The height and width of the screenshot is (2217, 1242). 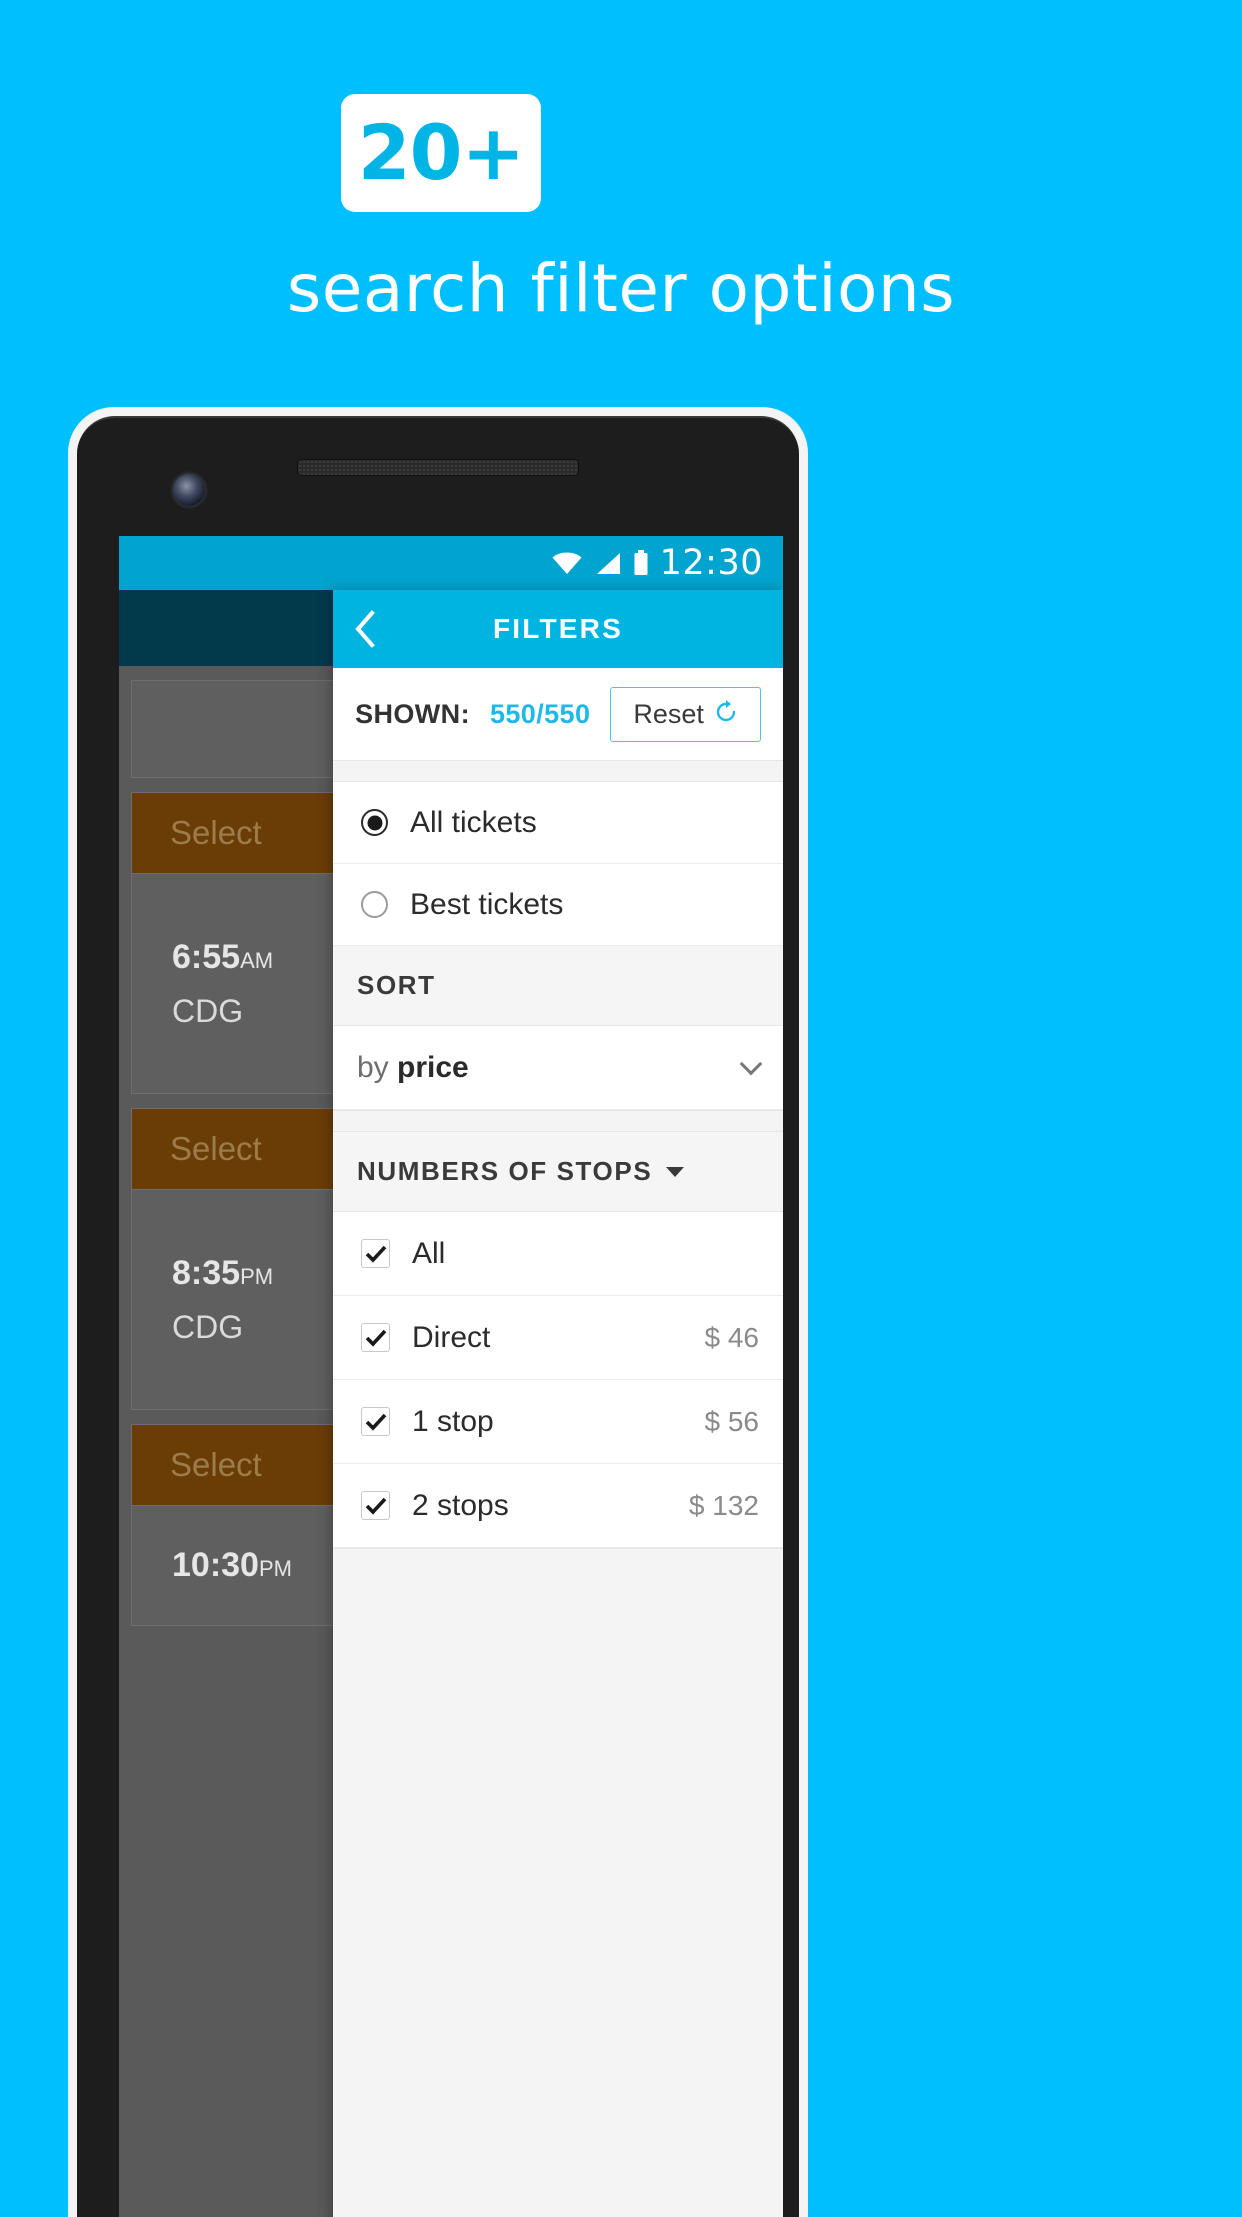 I want to click on sort-select: by price, so click(x=558, y=1068).